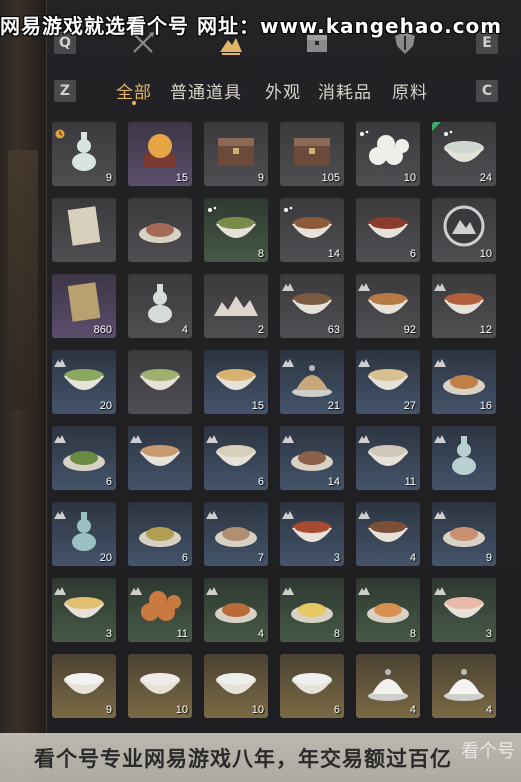 The image size is (521, 782). What do you see at coordinates (464, 606) in the screenshot?
I see `peach-bun-icon` at bounding box center [464, 606].